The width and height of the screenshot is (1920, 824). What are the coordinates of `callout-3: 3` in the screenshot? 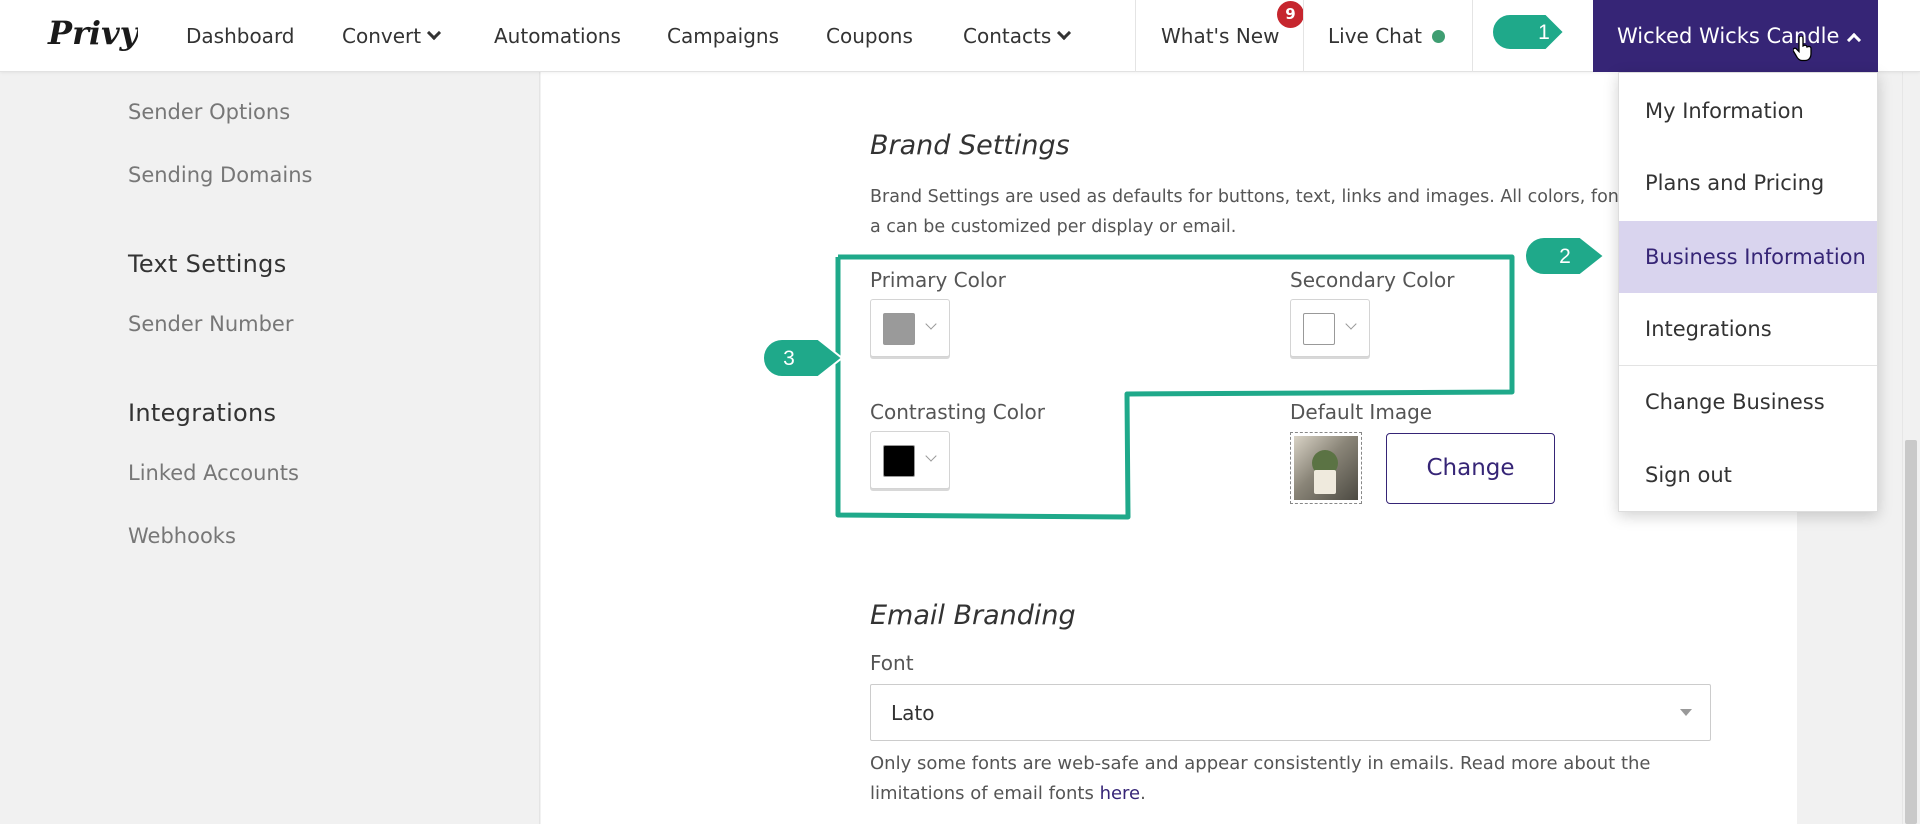 It's located at (803, 358).